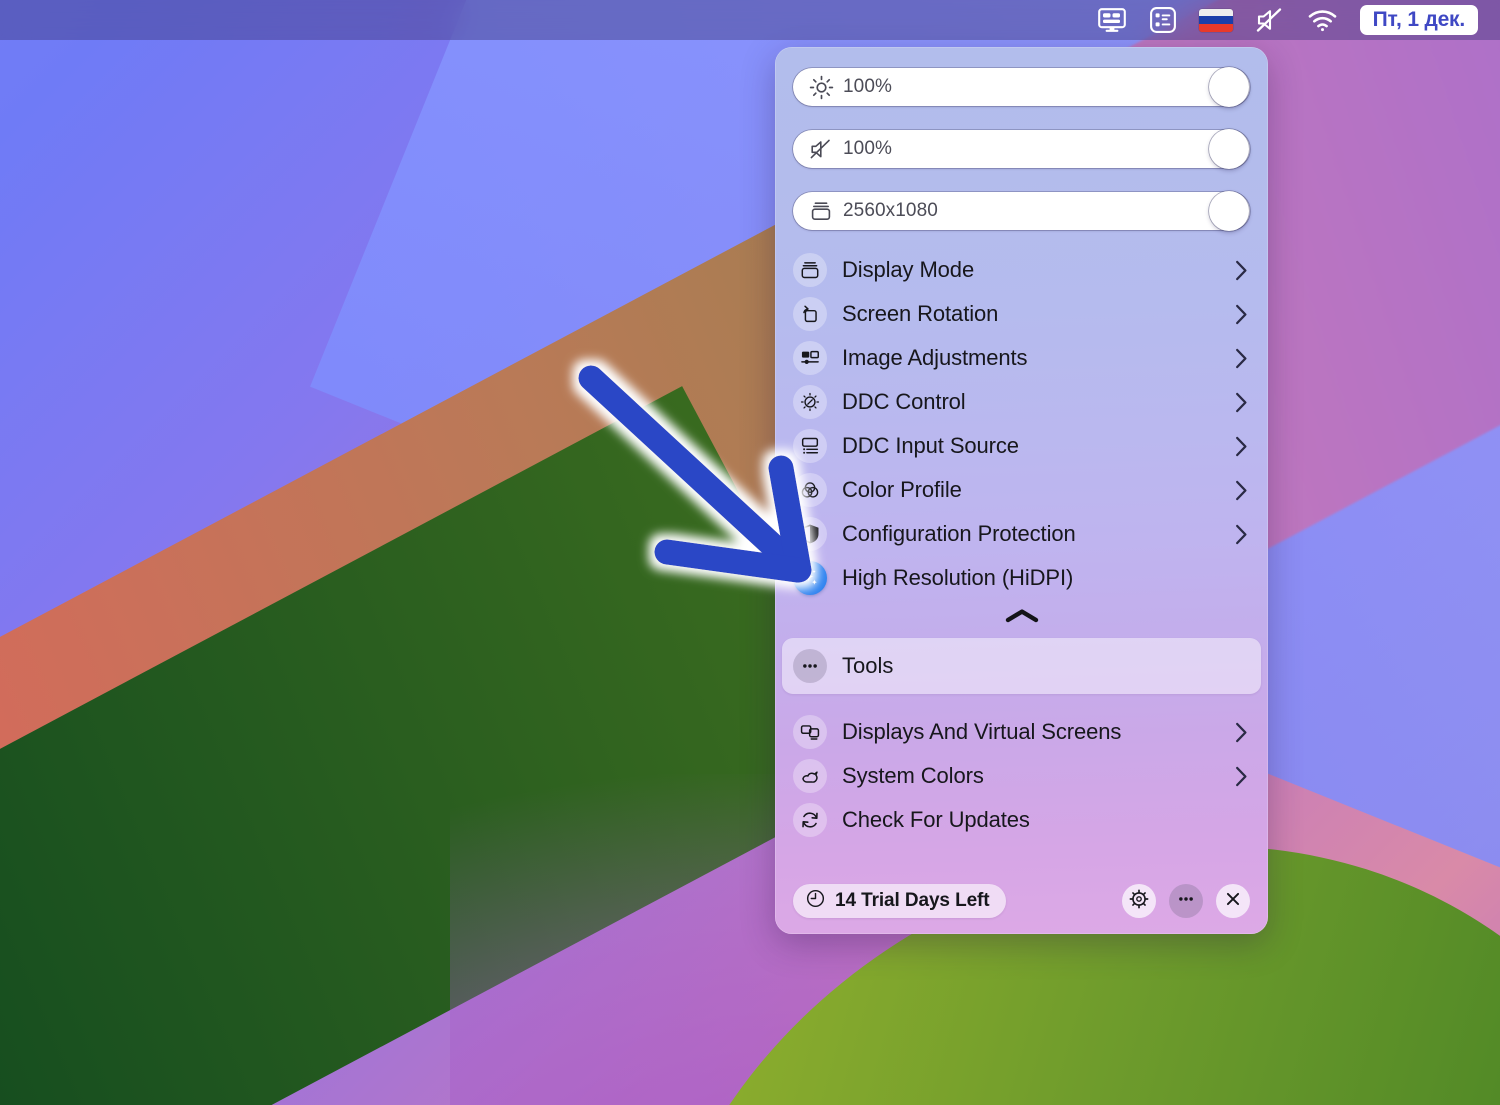  What do you see at coordinates (1021, 211) in the screenshot?
I see `resolution-slider: 2560x1080` at bounding box center [1021, 211].